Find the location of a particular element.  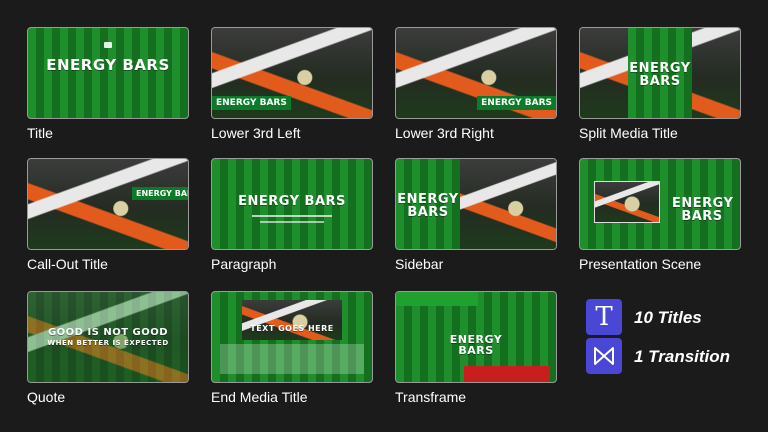

template-tile-lower-3rd-right: ENERGY BARS Lower 3rd Right is located at coordinates (476, 84).